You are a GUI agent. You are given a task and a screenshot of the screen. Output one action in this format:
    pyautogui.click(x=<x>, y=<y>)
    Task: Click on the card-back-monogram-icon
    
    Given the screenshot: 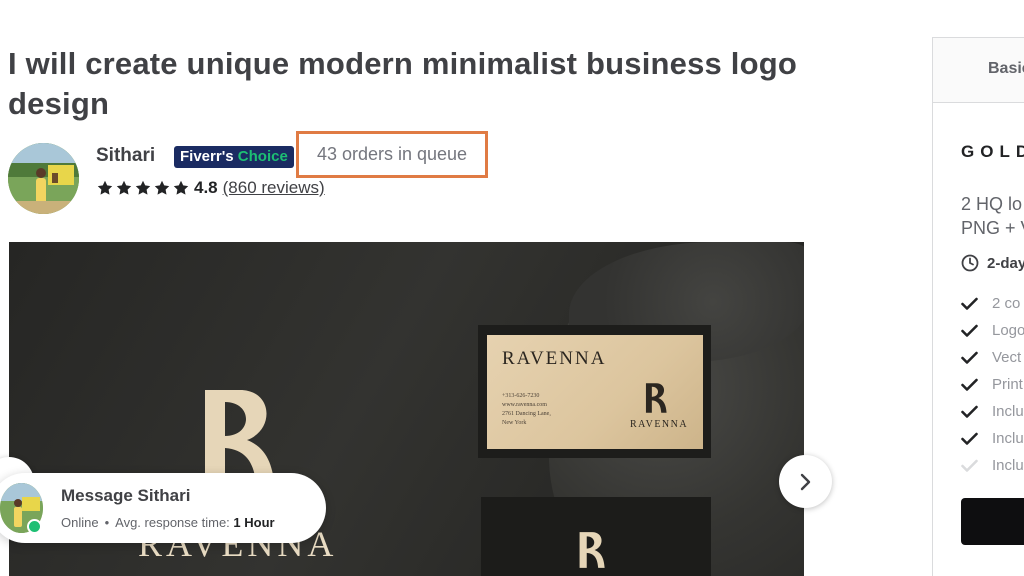 What is the action you would take?
    pyautogui.click(x=592, y=550)
    